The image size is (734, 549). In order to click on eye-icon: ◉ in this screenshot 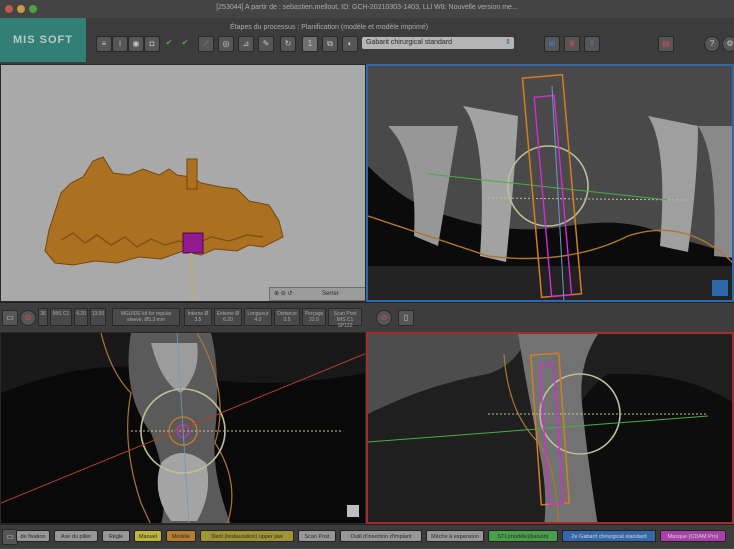, I will do `click(136, 44)`.